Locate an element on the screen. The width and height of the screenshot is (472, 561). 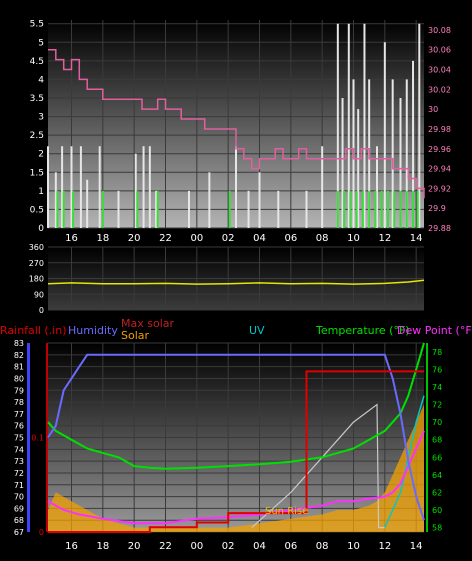
temperature-tick-label: 68 is located at coordinates (437, 440).